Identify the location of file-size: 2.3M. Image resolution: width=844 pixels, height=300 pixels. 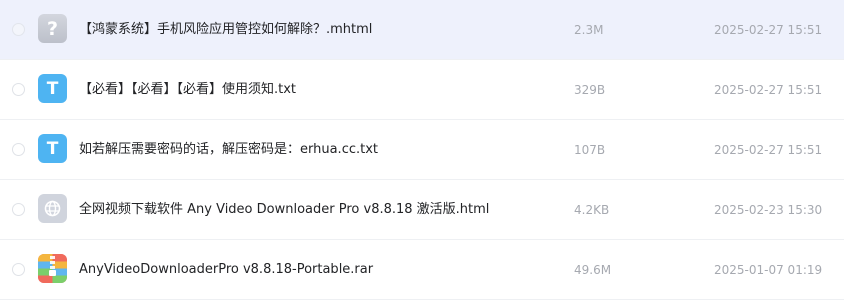
(589, 30).